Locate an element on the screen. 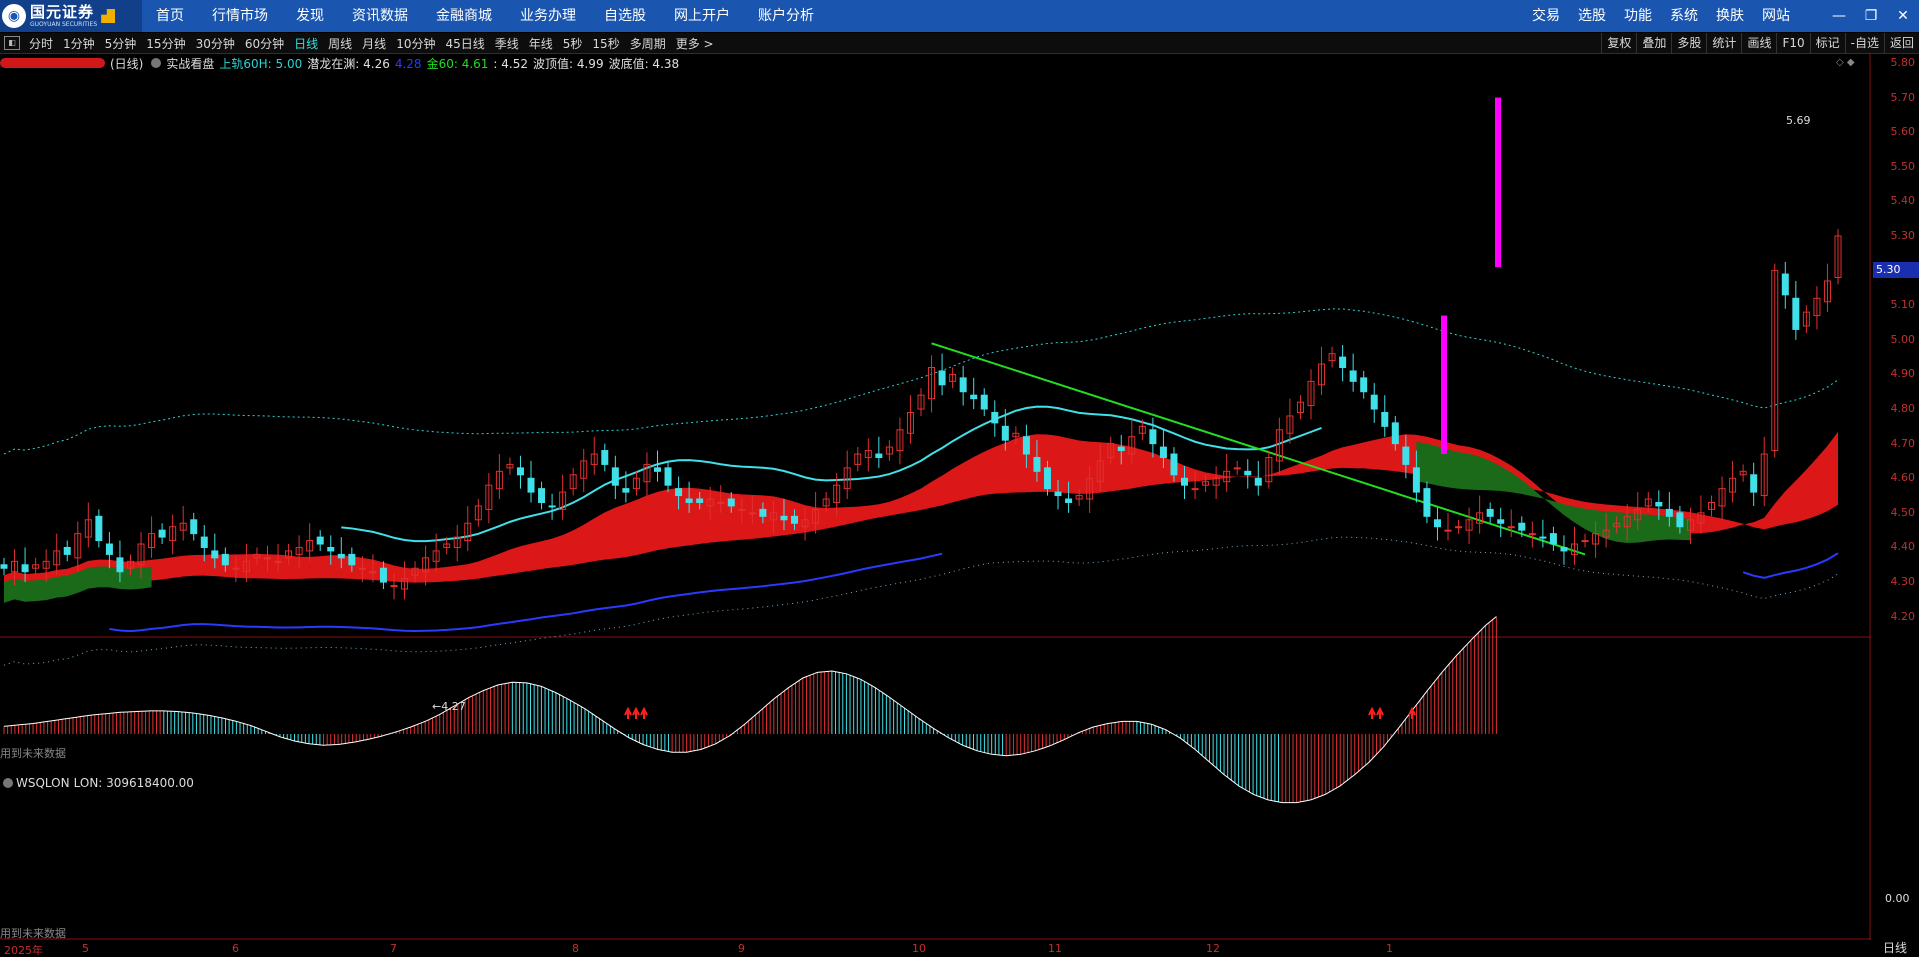 Image resolution: width=1919 pixels, height=957 pixels. nav-item-8: 账户分析 is located at coordinates (786, 16).